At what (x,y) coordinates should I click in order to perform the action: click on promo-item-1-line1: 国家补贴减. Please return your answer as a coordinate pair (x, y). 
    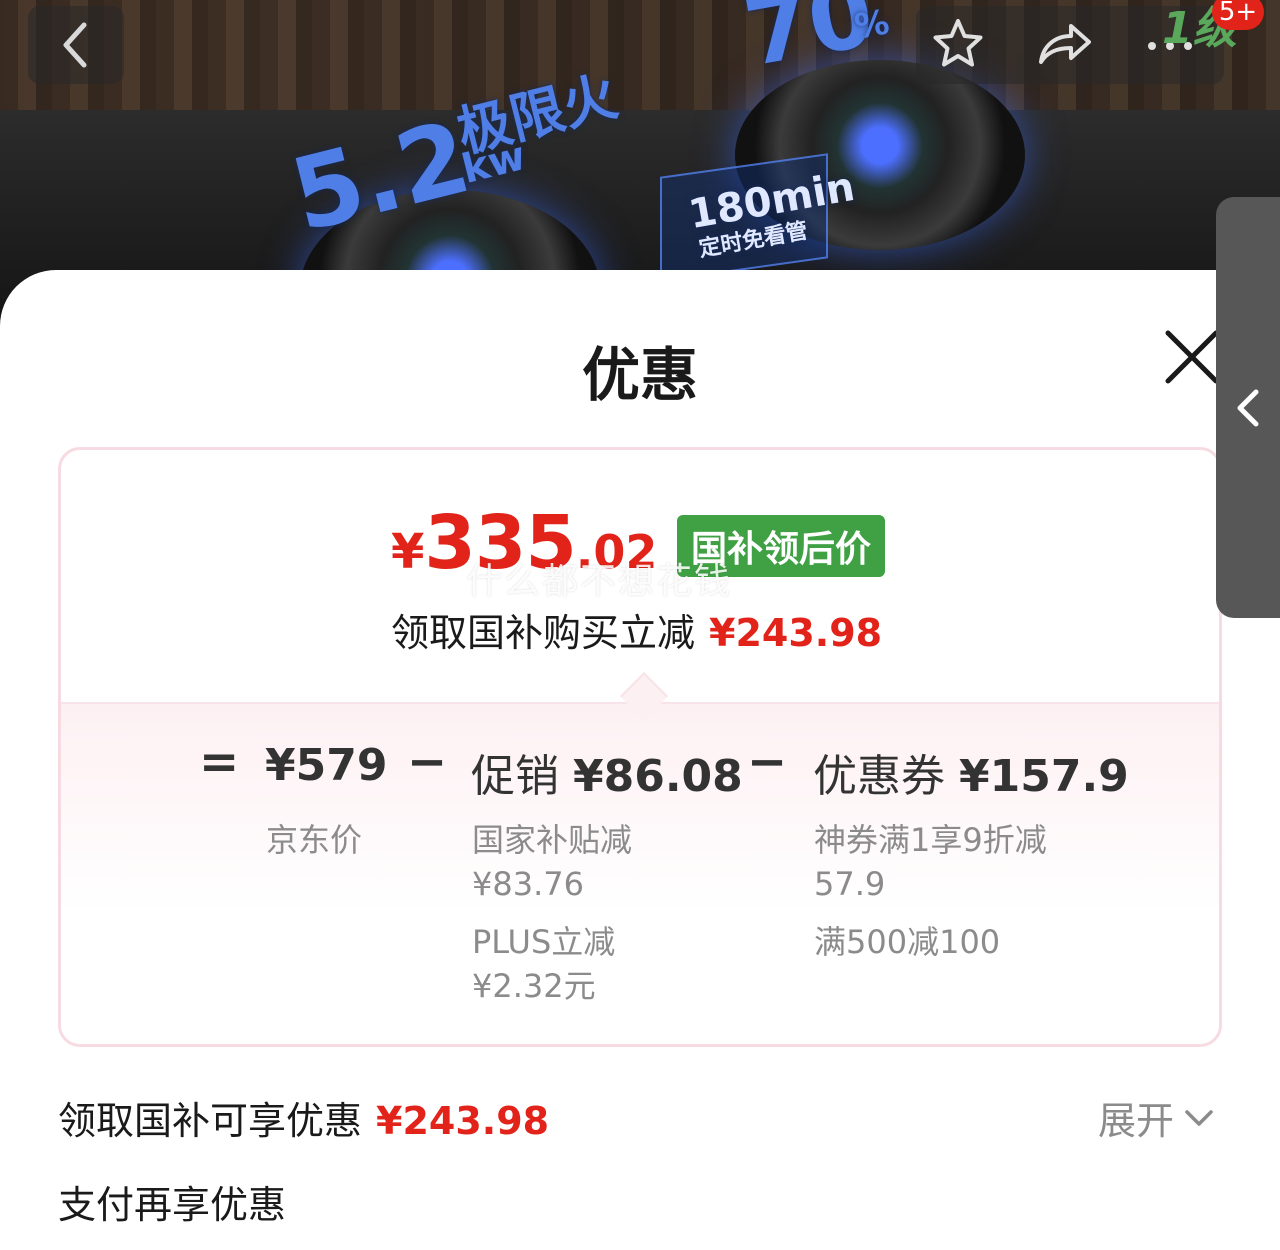
    Looking at the image, I should click on (552, 840).